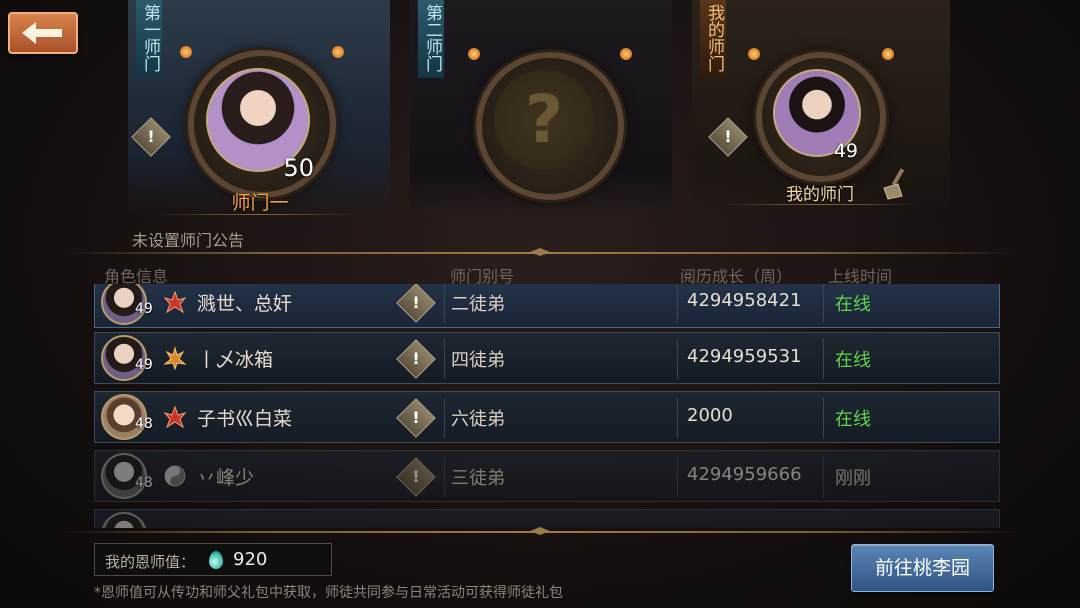  I want to click on back-button, so click(43, 33).